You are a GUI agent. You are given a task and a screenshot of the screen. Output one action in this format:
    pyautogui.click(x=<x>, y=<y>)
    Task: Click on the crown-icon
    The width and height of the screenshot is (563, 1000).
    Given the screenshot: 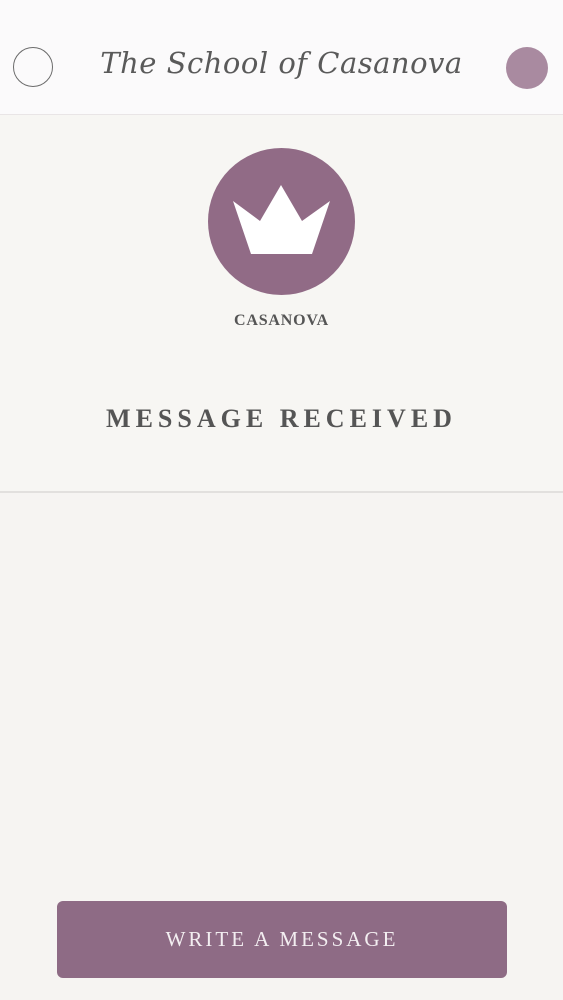 What is the action you would take?
    pyautogui.click(x=281, y=219)
    